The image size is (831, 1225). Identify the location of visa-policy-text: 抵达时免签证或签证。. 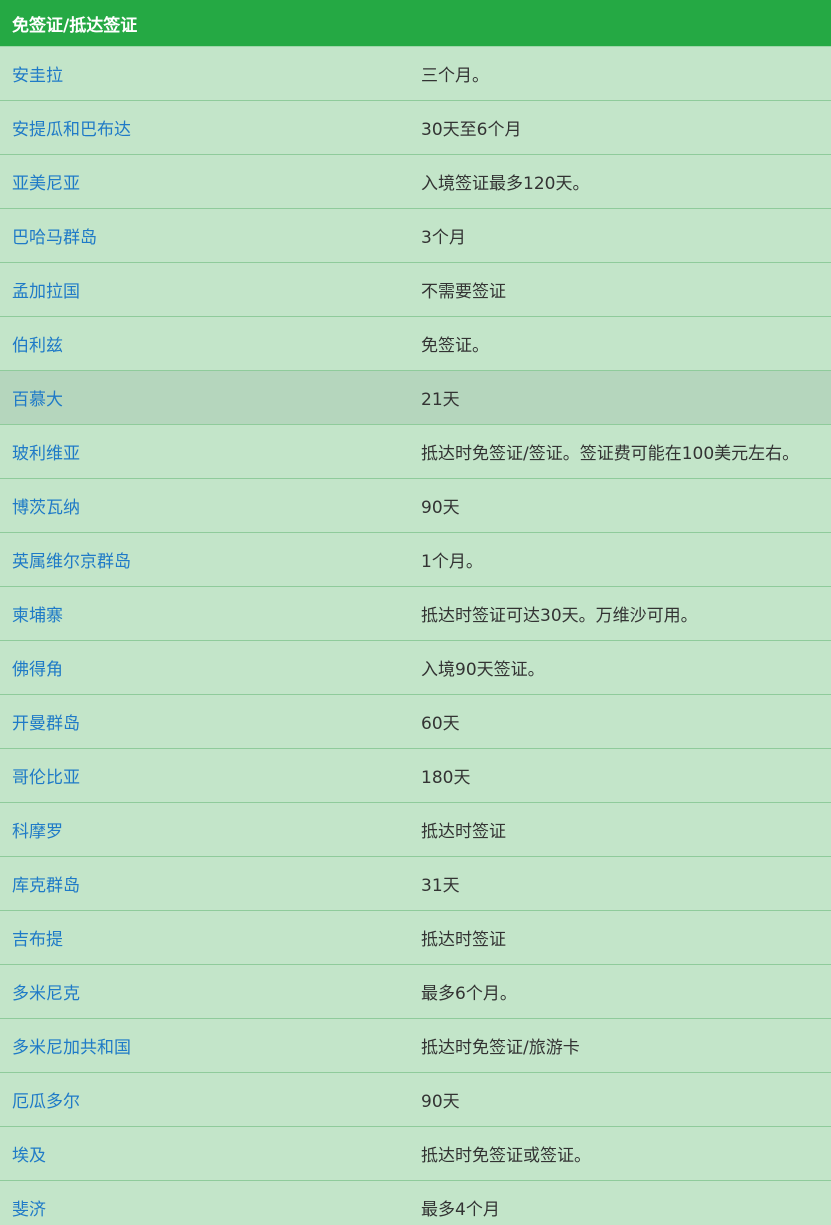
(506, 1156).